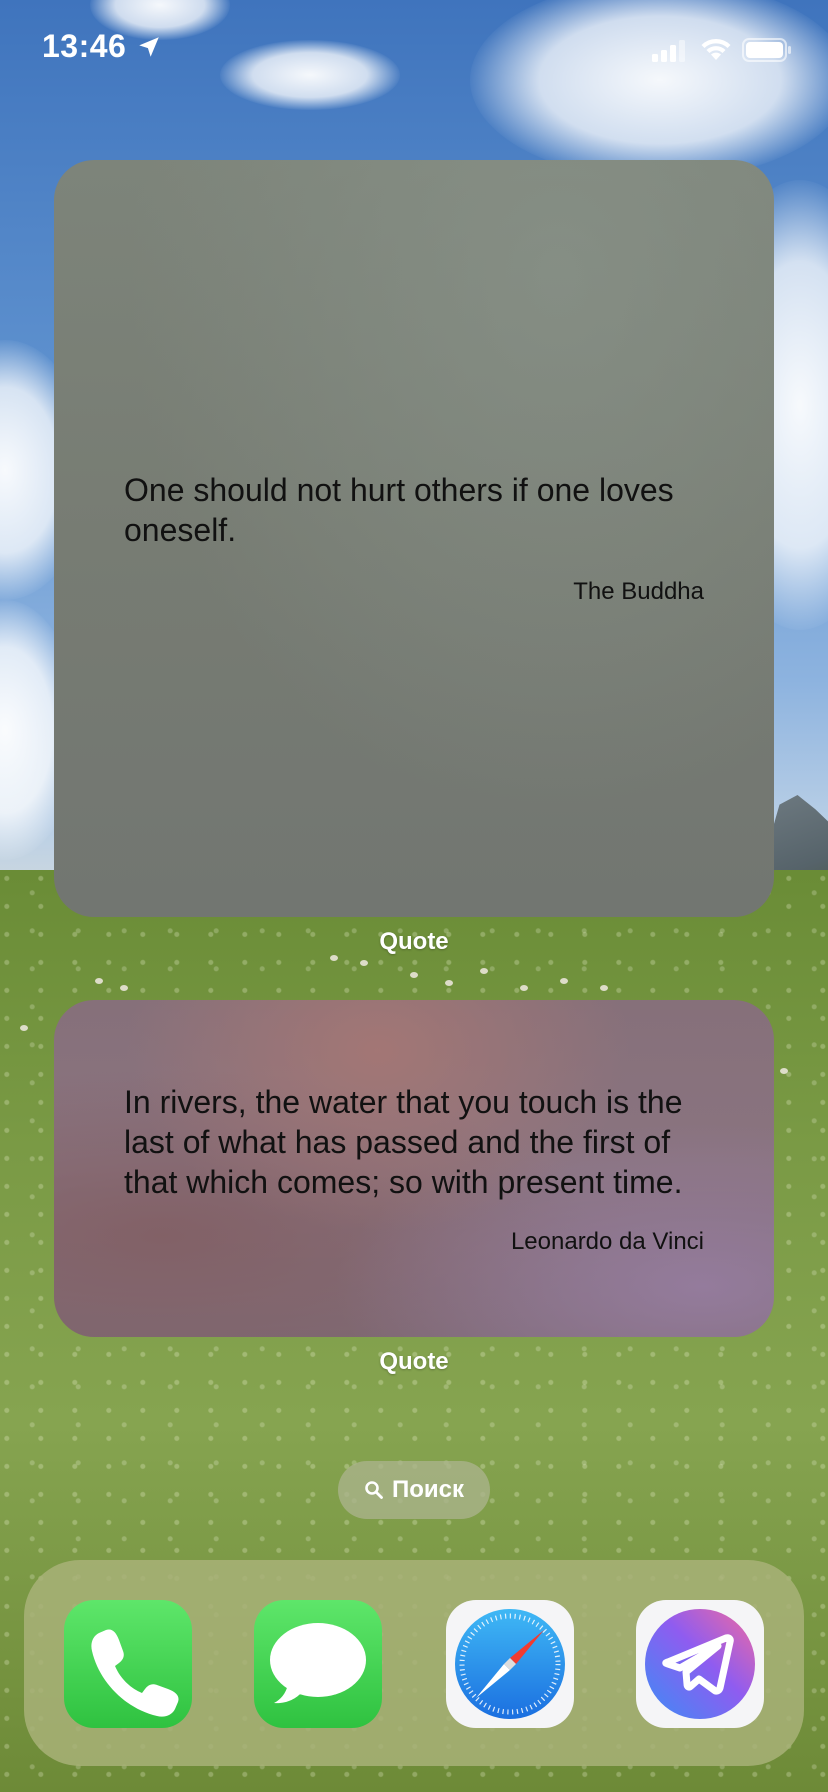  I want to click on spotlight-search-button: Поиск, so click(414, 1490).